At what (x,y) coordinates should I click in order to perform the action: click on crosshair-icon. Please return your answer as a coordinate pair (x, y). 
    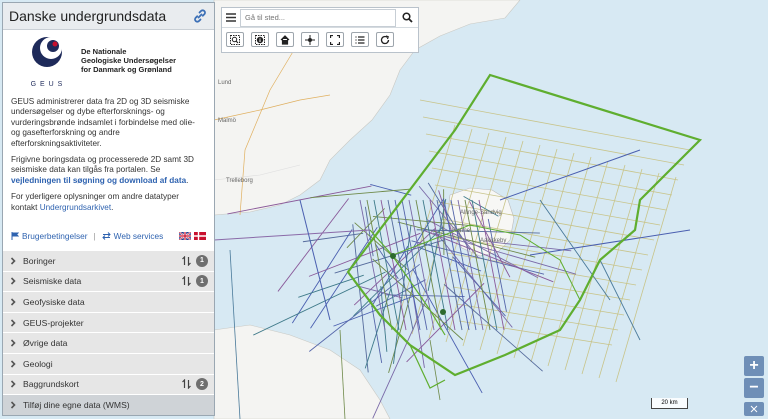
    Looking at the image, I should click on (310, 39).